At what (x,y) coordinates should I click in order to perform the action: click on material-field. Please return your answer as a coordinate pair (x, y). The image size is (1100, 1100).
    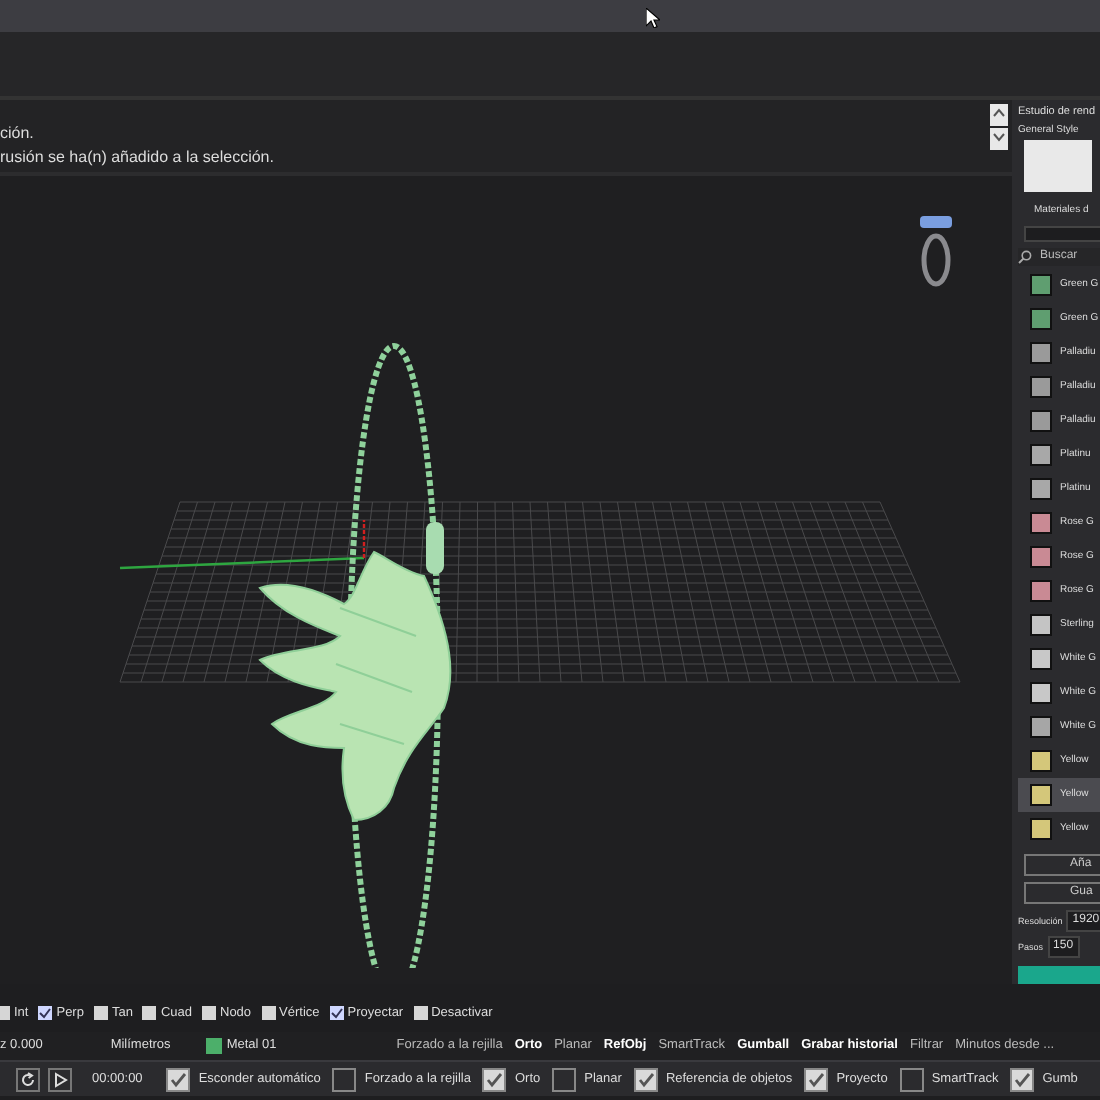
    Looking at the image, I should click on (1062, 234).